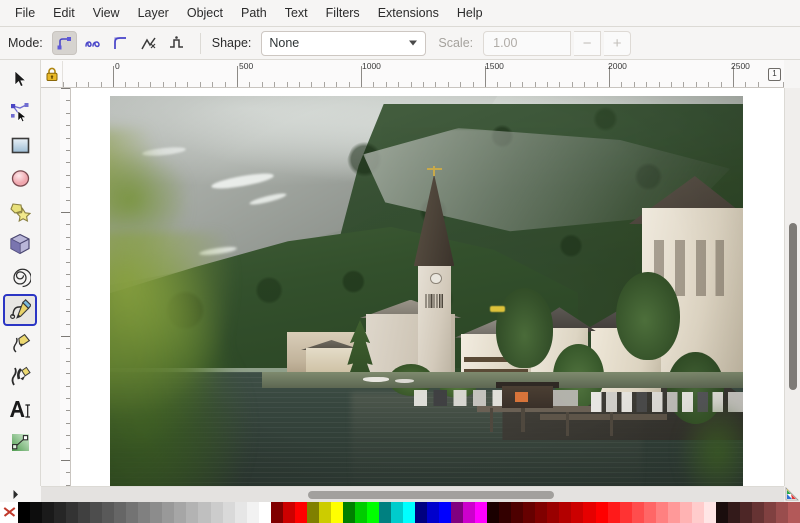 This screenshot has height=523, width=800. I want to click on tool-node-editor, so click(20, 112).